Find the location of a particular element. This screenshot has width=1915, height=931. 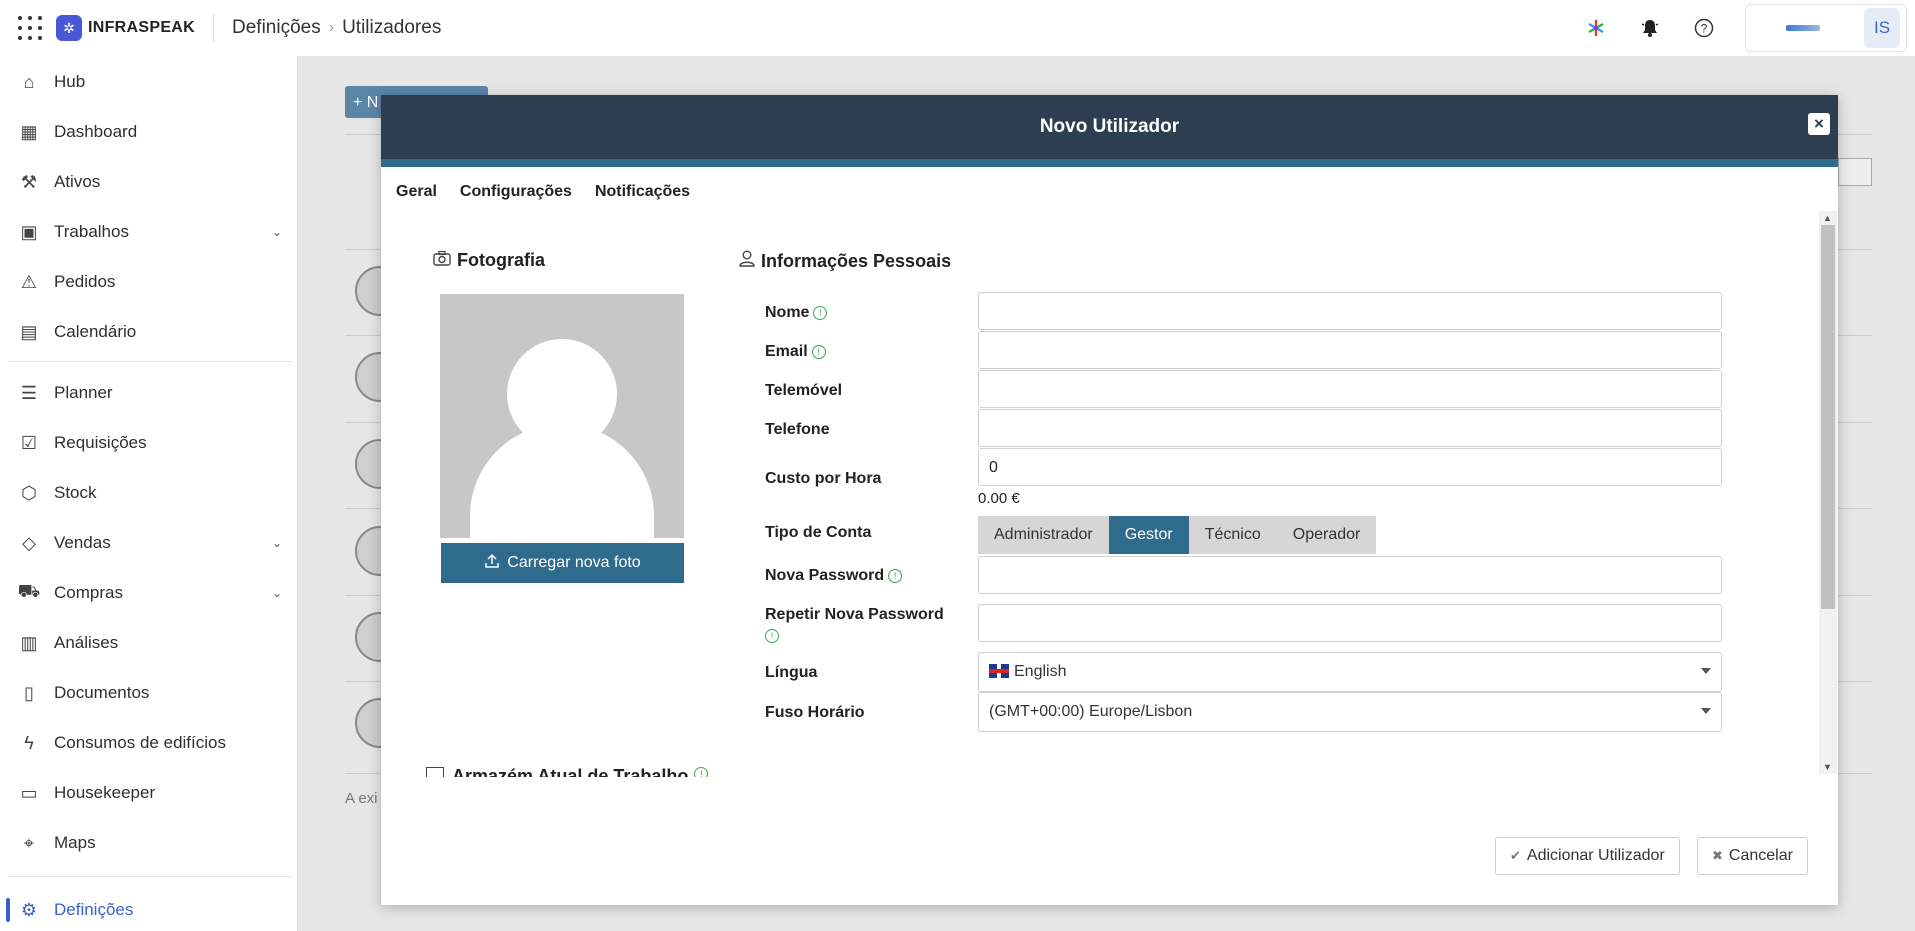

sidebar-item-label: Planner is located at coordinates (83, 392).